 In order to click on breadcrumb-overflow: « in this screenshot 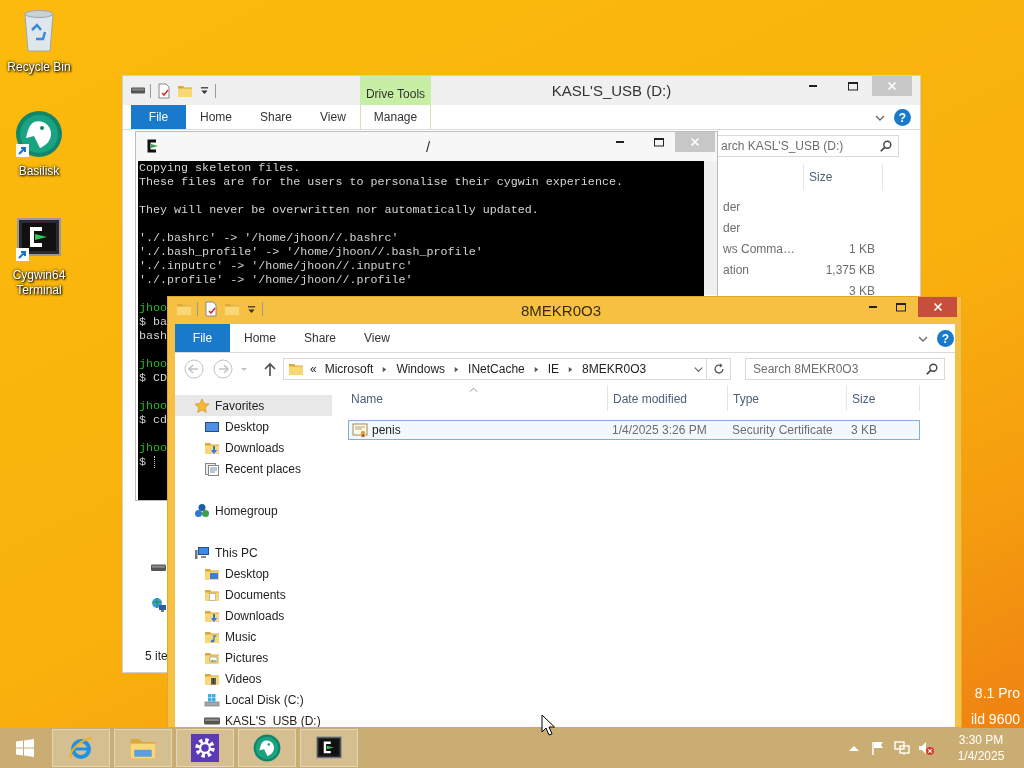, I will do `click(313, 369)`.